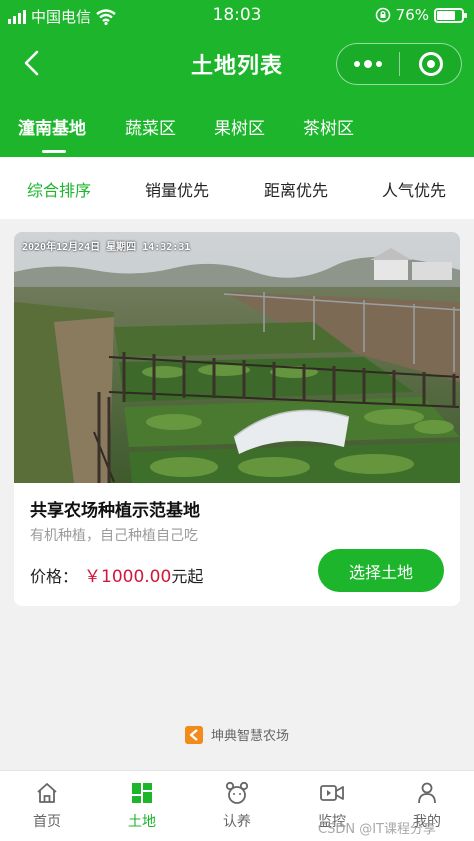 Image resolution: width=474 pixels, height=841 pixels. Describe the element at coordinates (237, 16) in the screenshot. I see `status-bar: 中国电信 18:03 76%` at that location.